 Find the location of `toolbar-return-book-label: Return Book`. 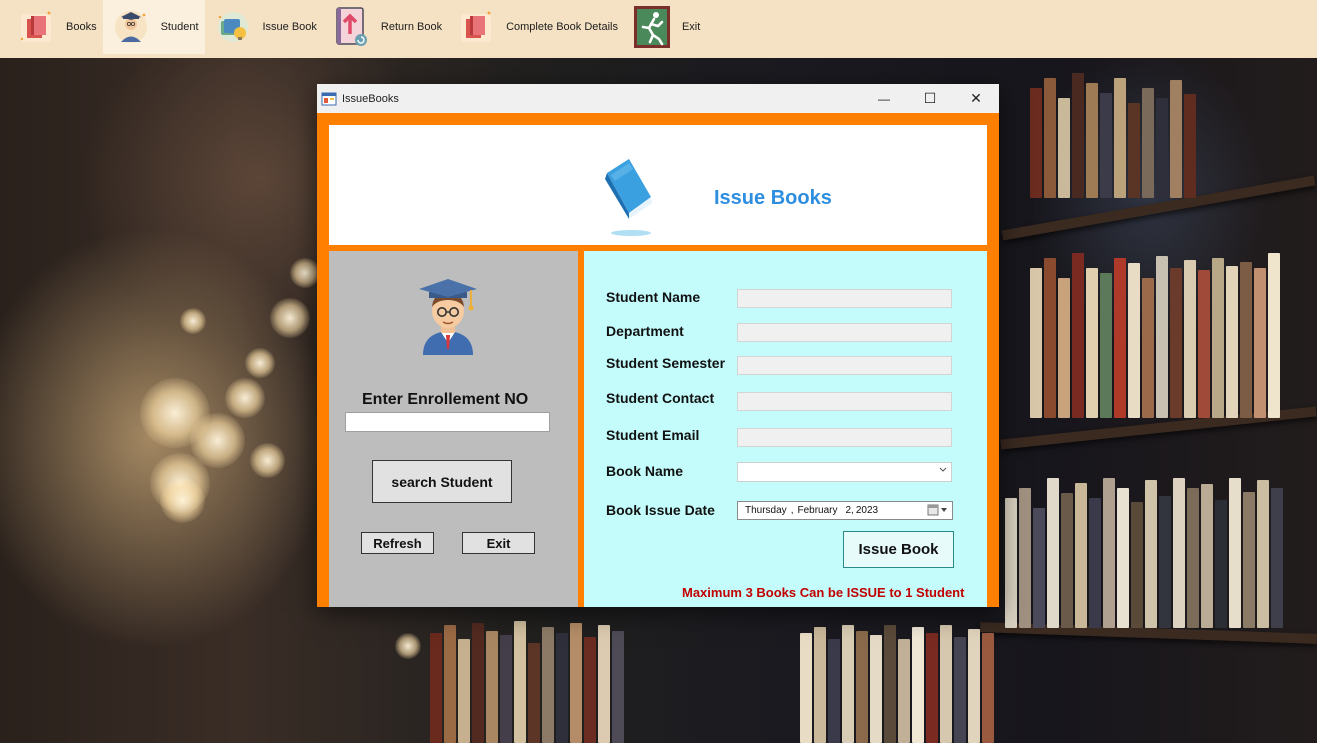

toolbar-return-book-label: Return Book is located at coordinates (411, 27).